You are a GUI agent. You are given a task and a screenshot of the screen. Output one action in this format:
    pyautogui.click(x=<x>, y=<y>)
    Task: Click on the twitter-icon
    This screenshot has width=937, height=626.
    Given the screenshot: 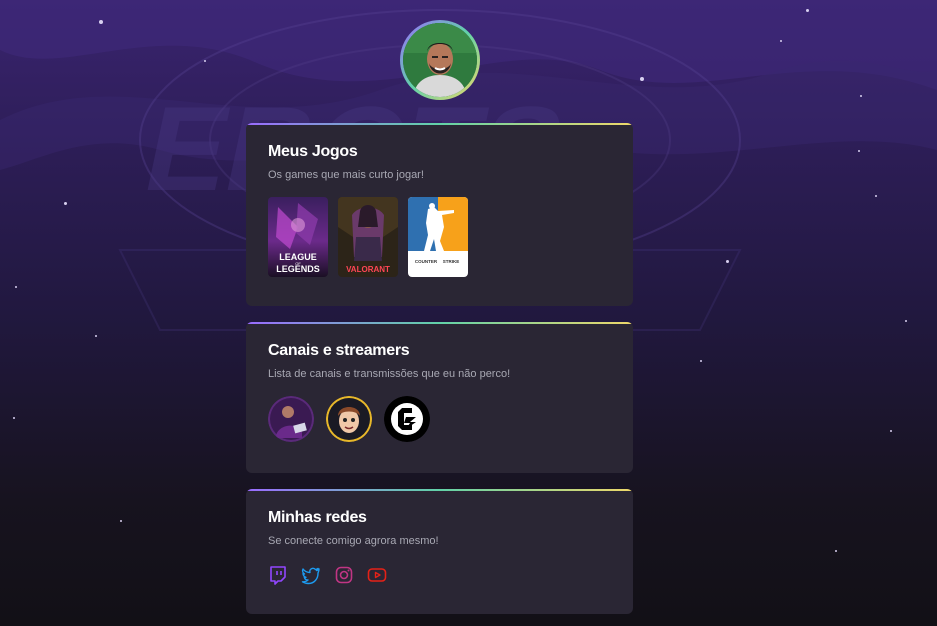 What is the action you would take?
    pyautogui.click(x=310, y=576)
    